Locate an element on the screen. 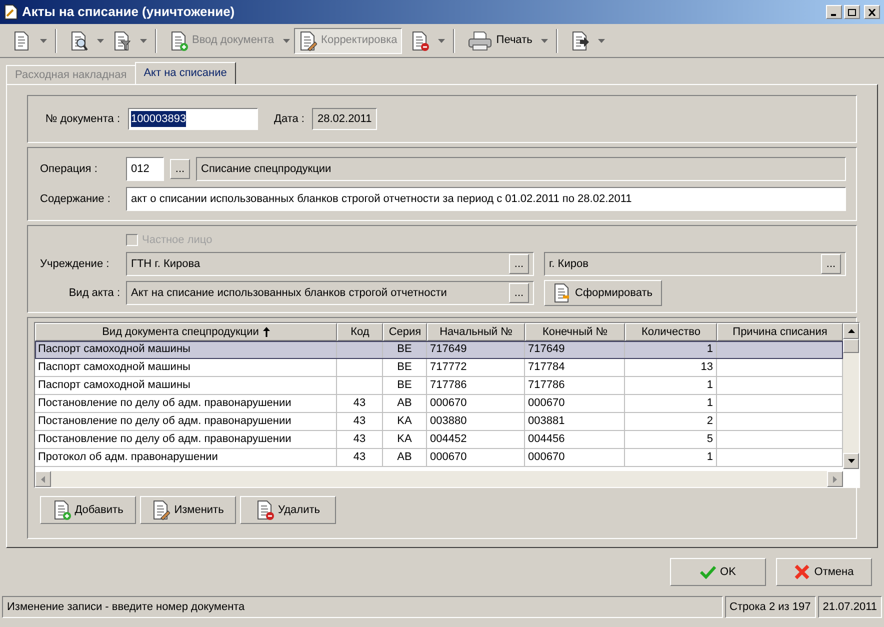 This screenshot has width=884, height=627. right-arrow-icon is located at coordinates (835, 479).